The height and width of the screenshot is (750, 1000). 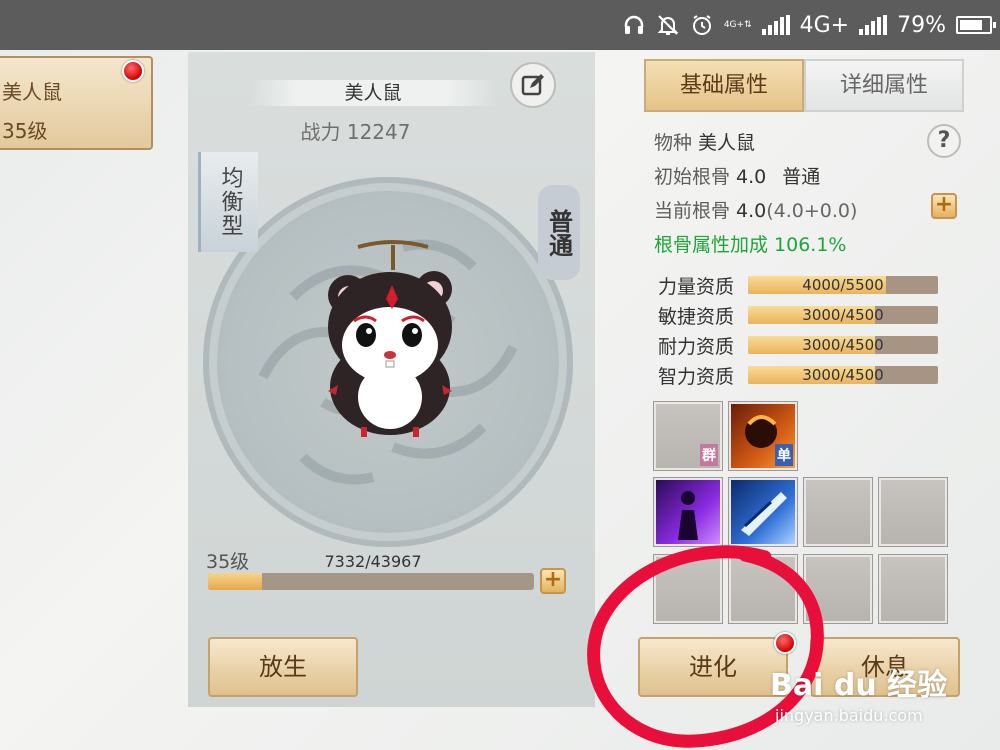 I want to click on stat-bar: 4000/5500, so click(x=843, y=285).